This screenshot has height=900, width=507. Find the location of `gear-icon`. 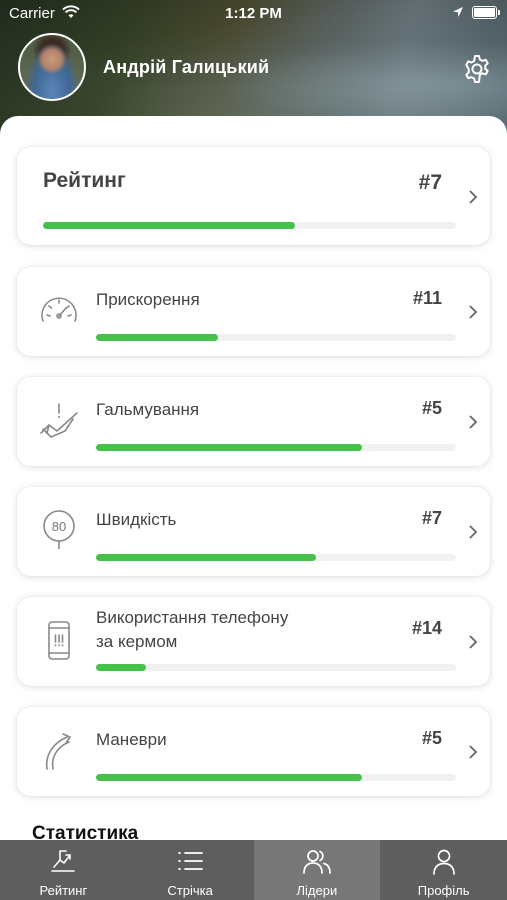

gear-icon is located at coordinates (477, 69).